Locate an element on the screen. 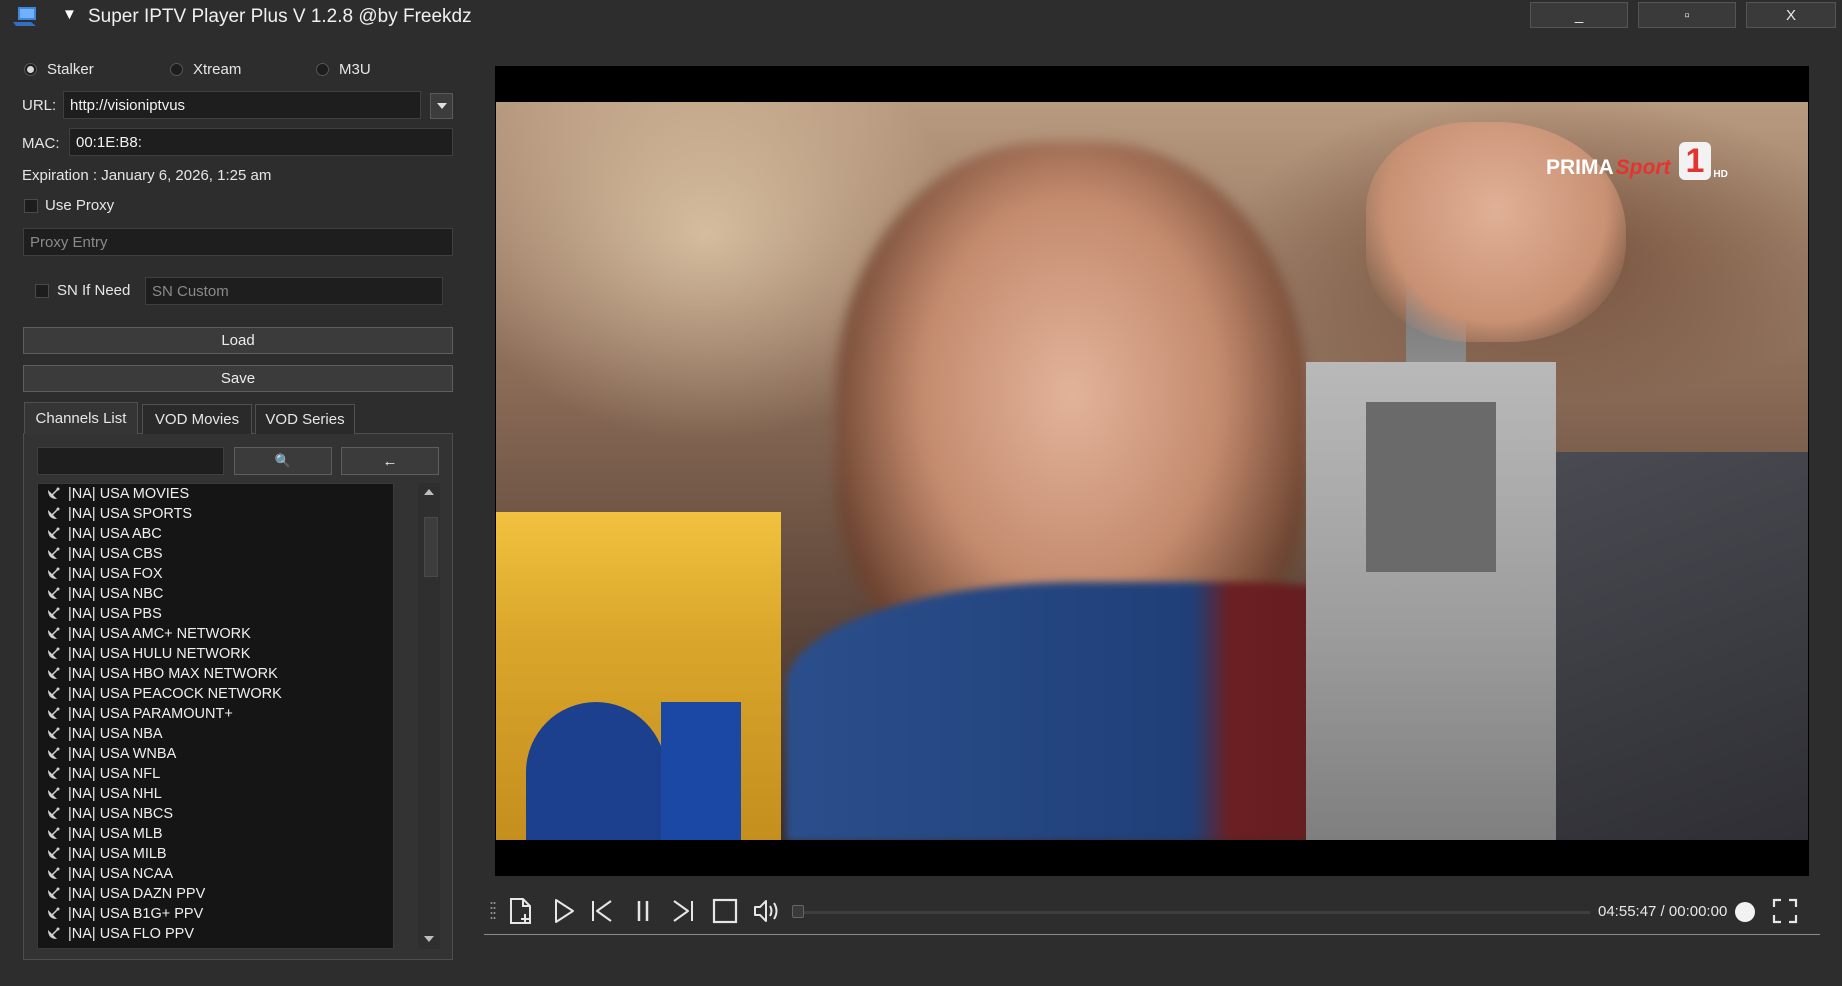  open-file-icon is located at coordinates (520, 911).